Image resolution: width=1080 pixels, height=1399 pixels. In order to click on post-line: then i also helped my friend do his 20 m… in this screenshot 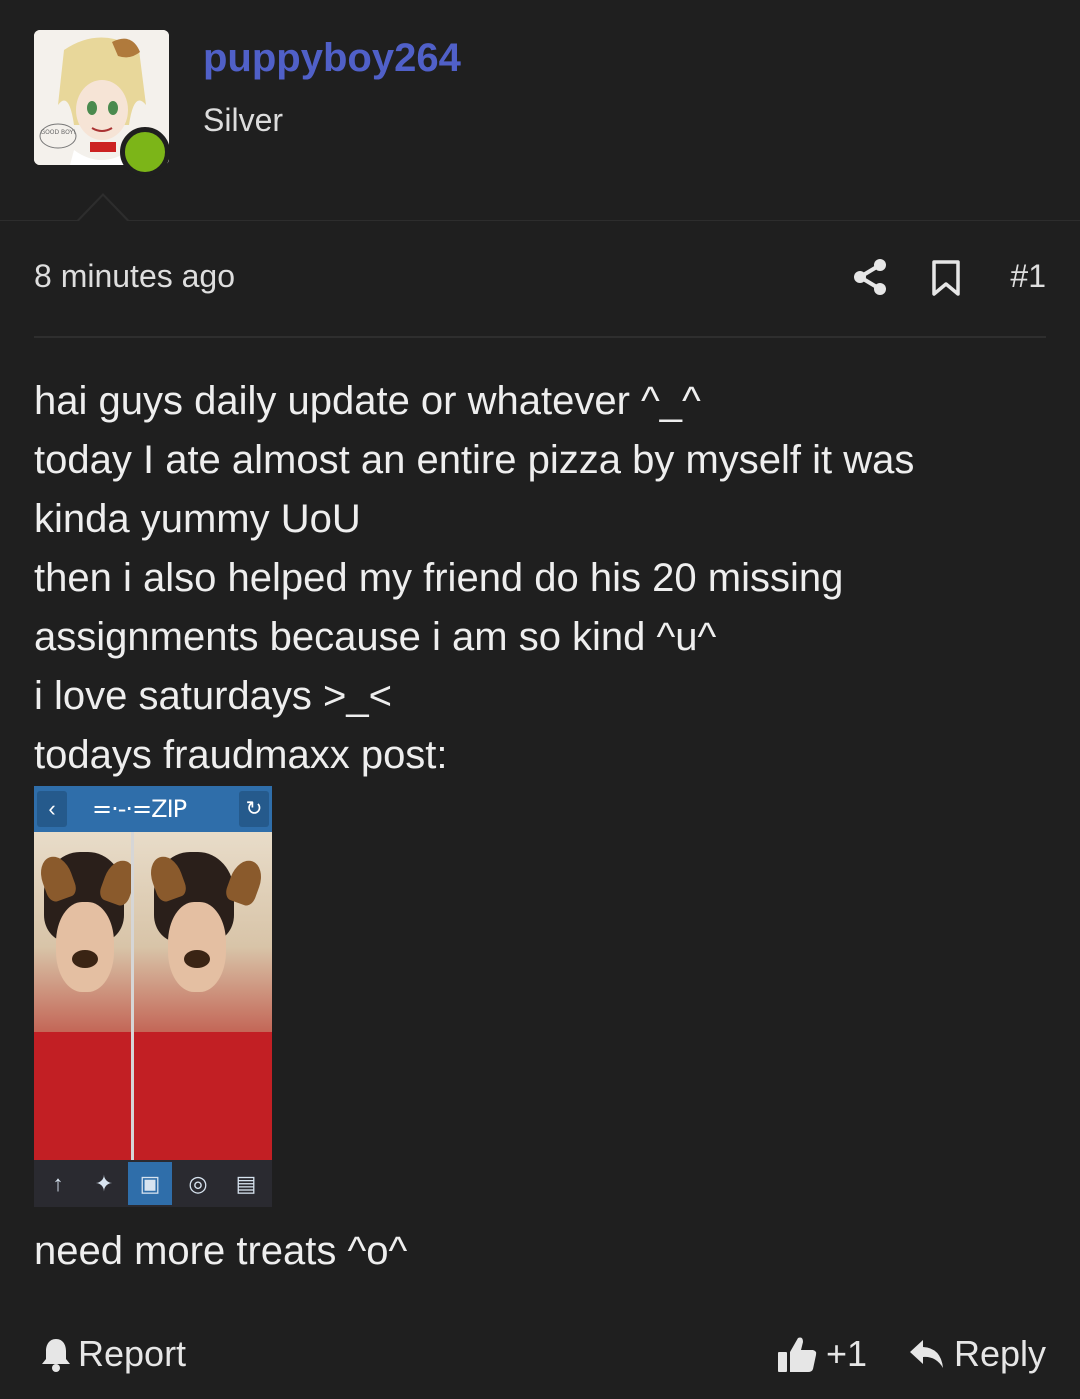, I will do `click(439, 578)`.